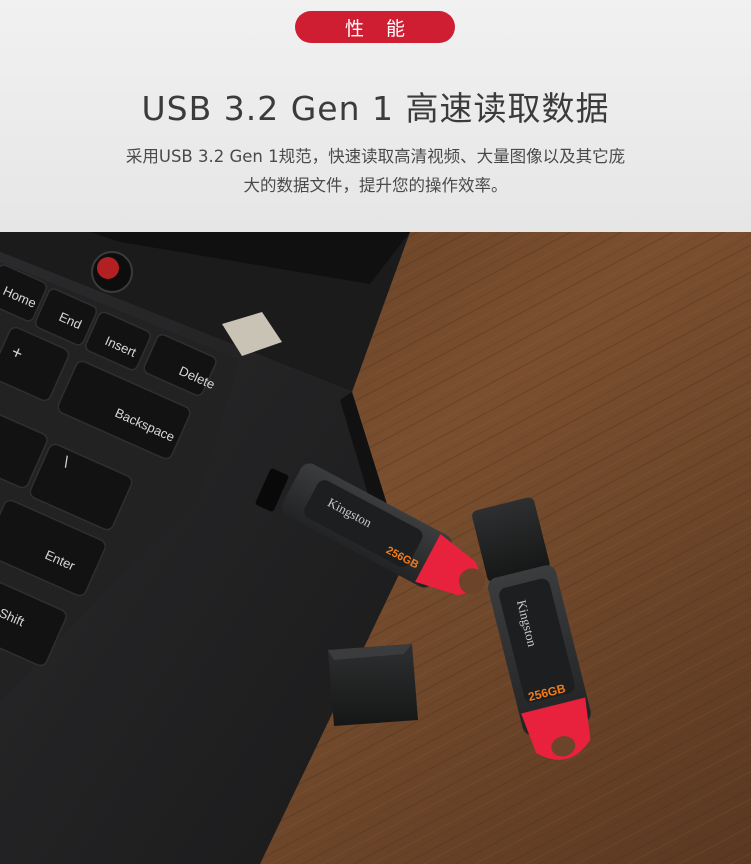 The height and width of the screenshot is (864, 751). I want to click on description-line-1: 采用USB 3.2 Gen 1规范，快速读取高清视频、大量图像以及其它庞, so click(375, 156).